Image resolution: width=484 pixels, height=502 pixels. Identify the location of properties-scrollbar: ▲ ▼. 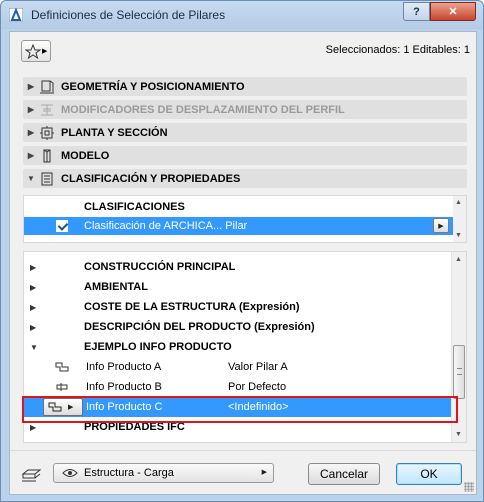
(458, 347).